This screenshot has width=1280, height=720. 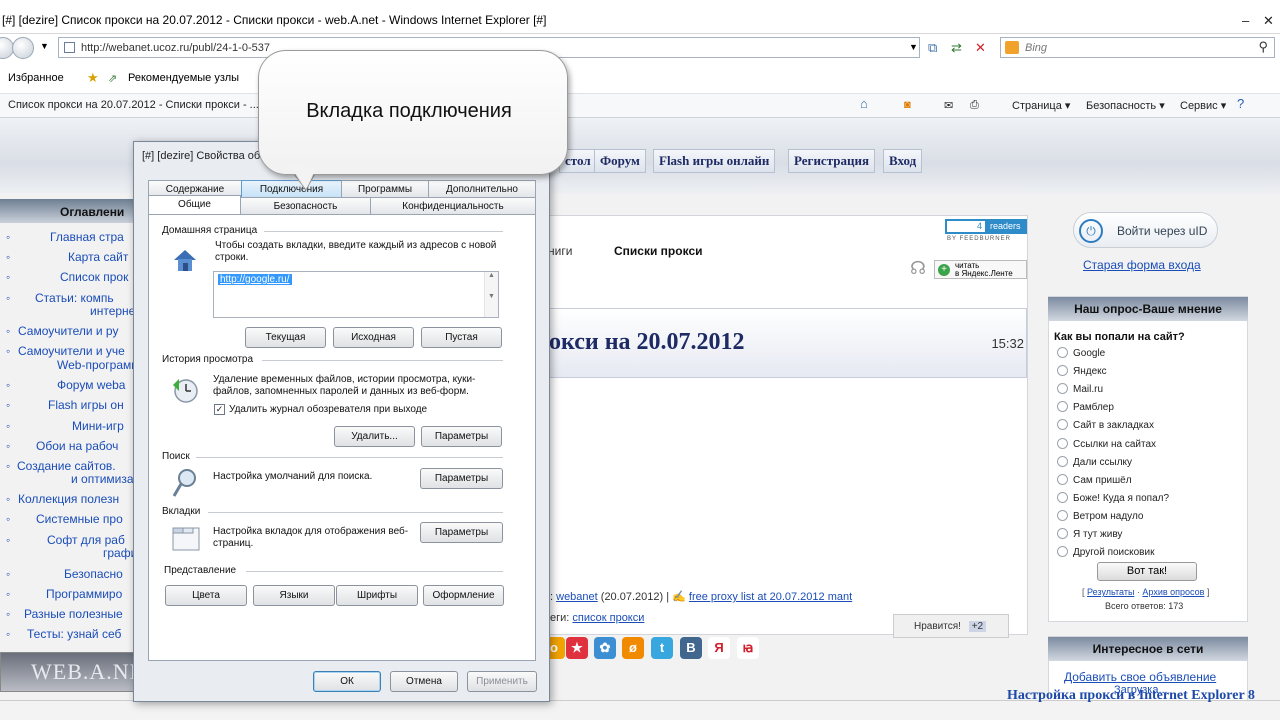 What do you see at coordinates (1240, 103) in the screenshot?
I see `help-icon: ?` at bounding box center [1240, 103].